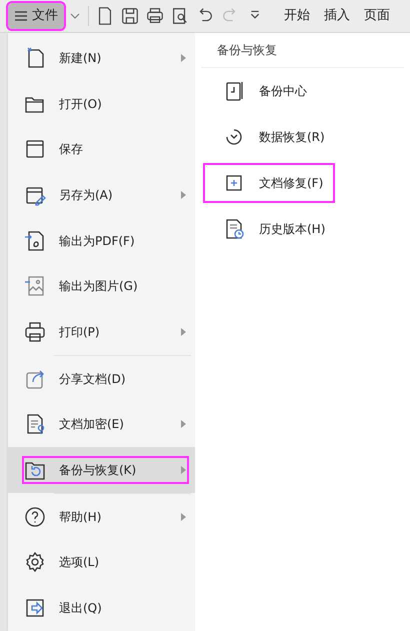 The width and height of the screenshot is (410, 631). Describe the element at coordinates (97, 241) in the screenshot. I see `menu-item-label: 输出为PDF(F)` at that location.